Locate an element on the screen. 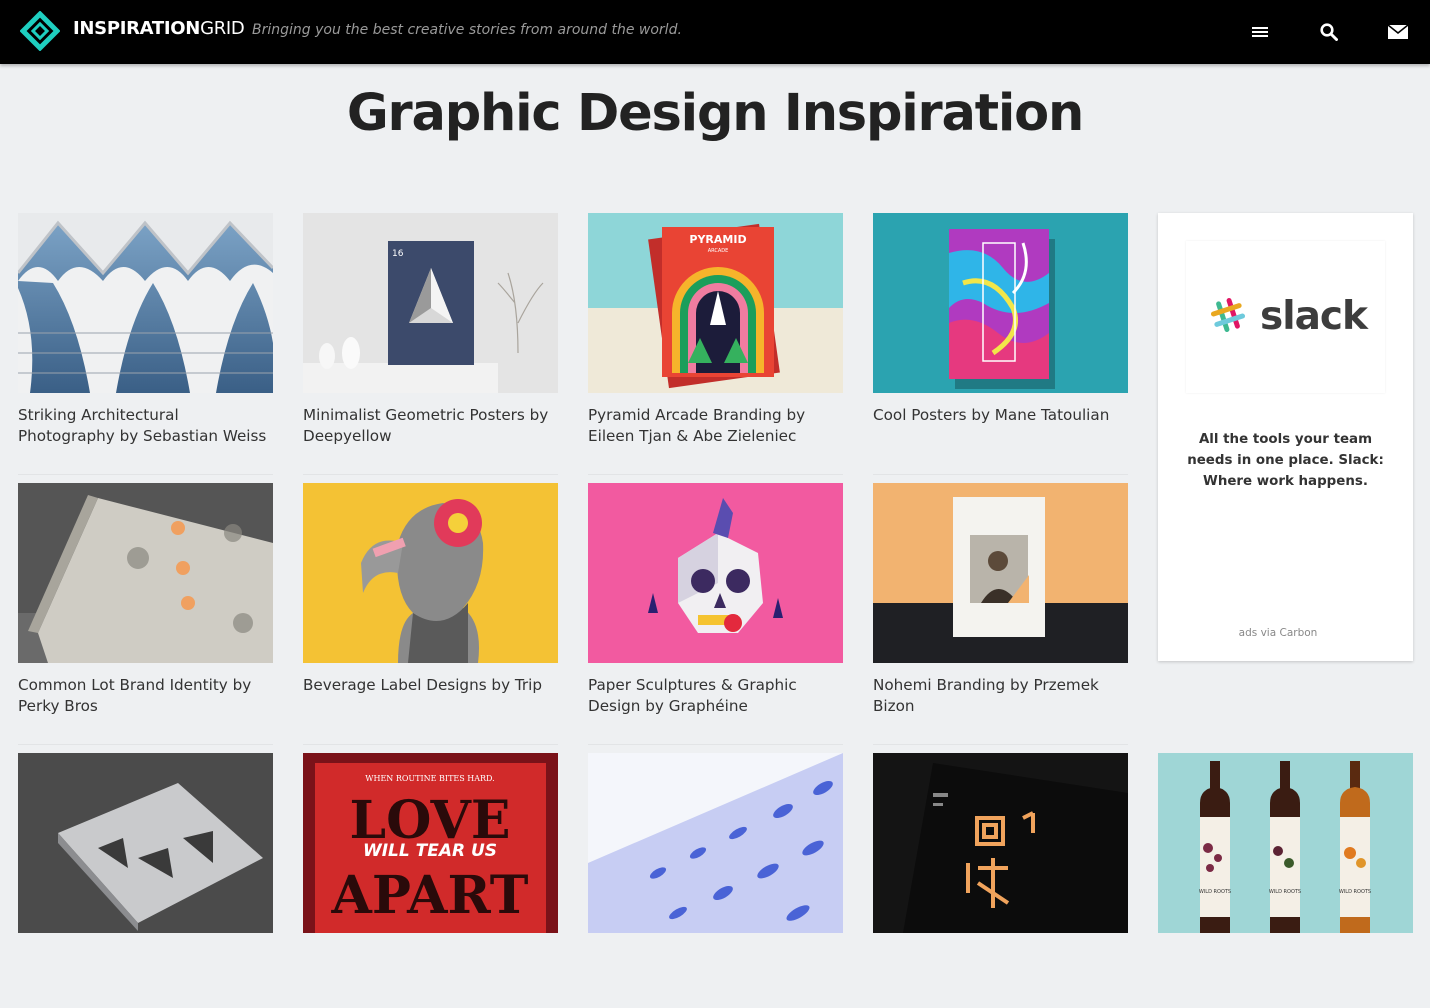 Image resolution: width=1430 pixels, height=1008 pixels. slack-wordmark: slack is located at coordinates (1314, 316).